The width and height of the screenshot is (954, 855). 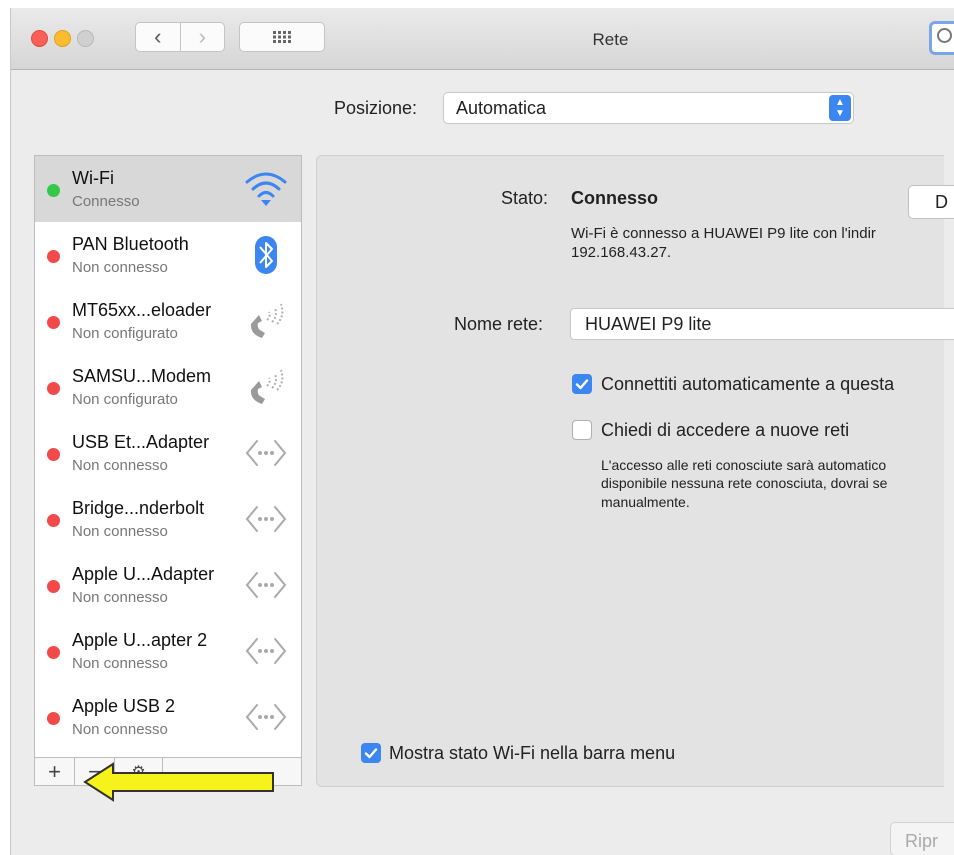 I want to click on service-item: Bridge...nderbolt Non connesso, so click(x=168, y=519).